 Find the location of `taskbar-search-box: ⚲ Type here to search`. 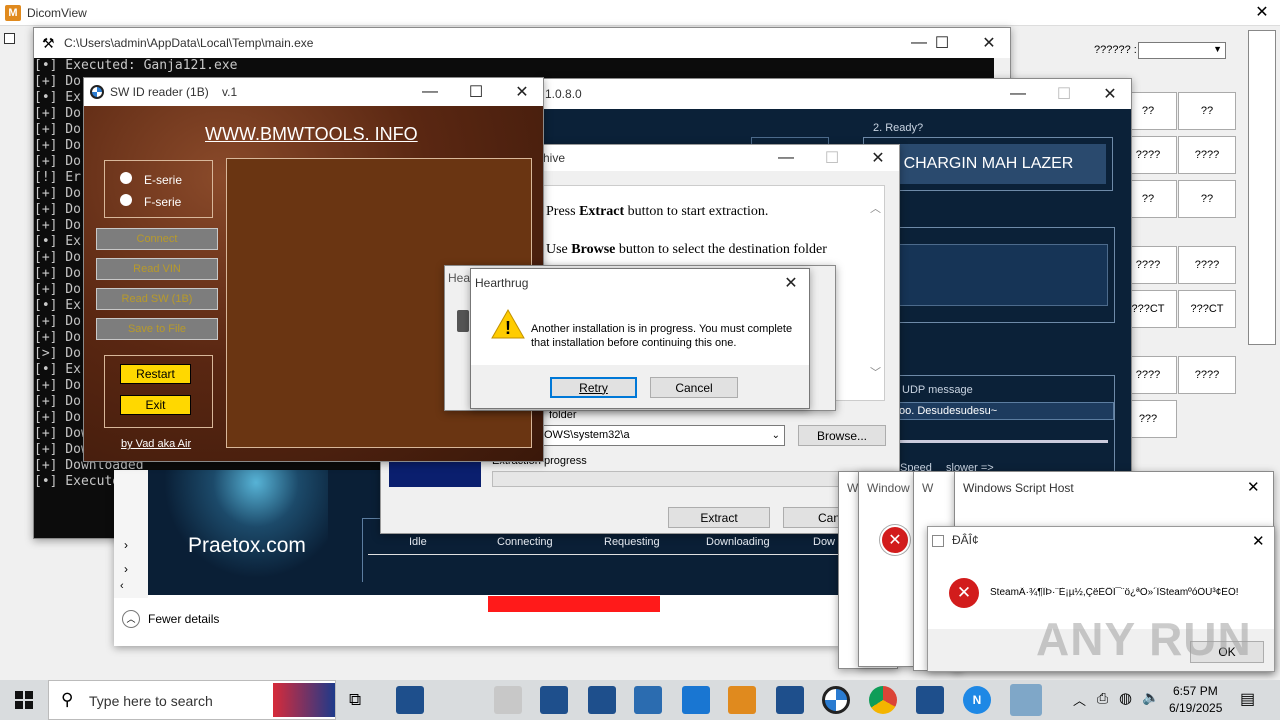

taskbar-search-box: ⚲ Type here to search is located at coordinates (192, 700).